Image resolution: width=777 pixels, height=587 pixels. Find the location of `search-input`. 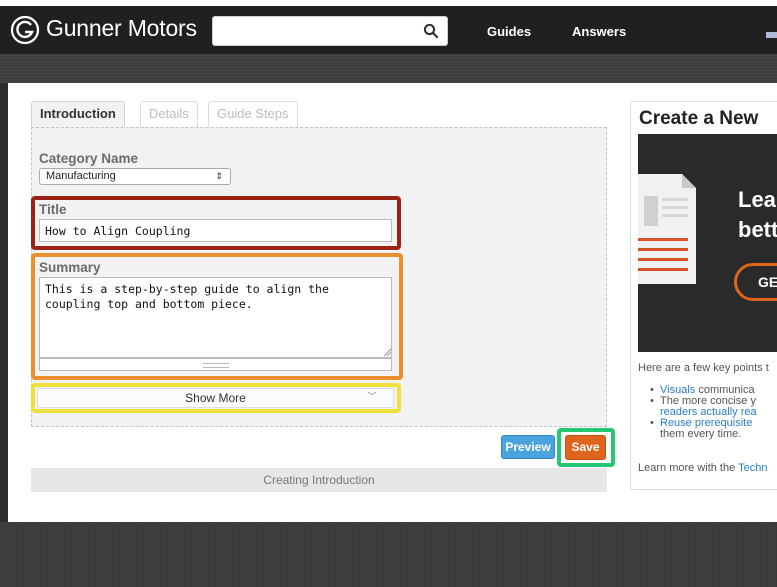

search-input is located at coordinates (319, 32).